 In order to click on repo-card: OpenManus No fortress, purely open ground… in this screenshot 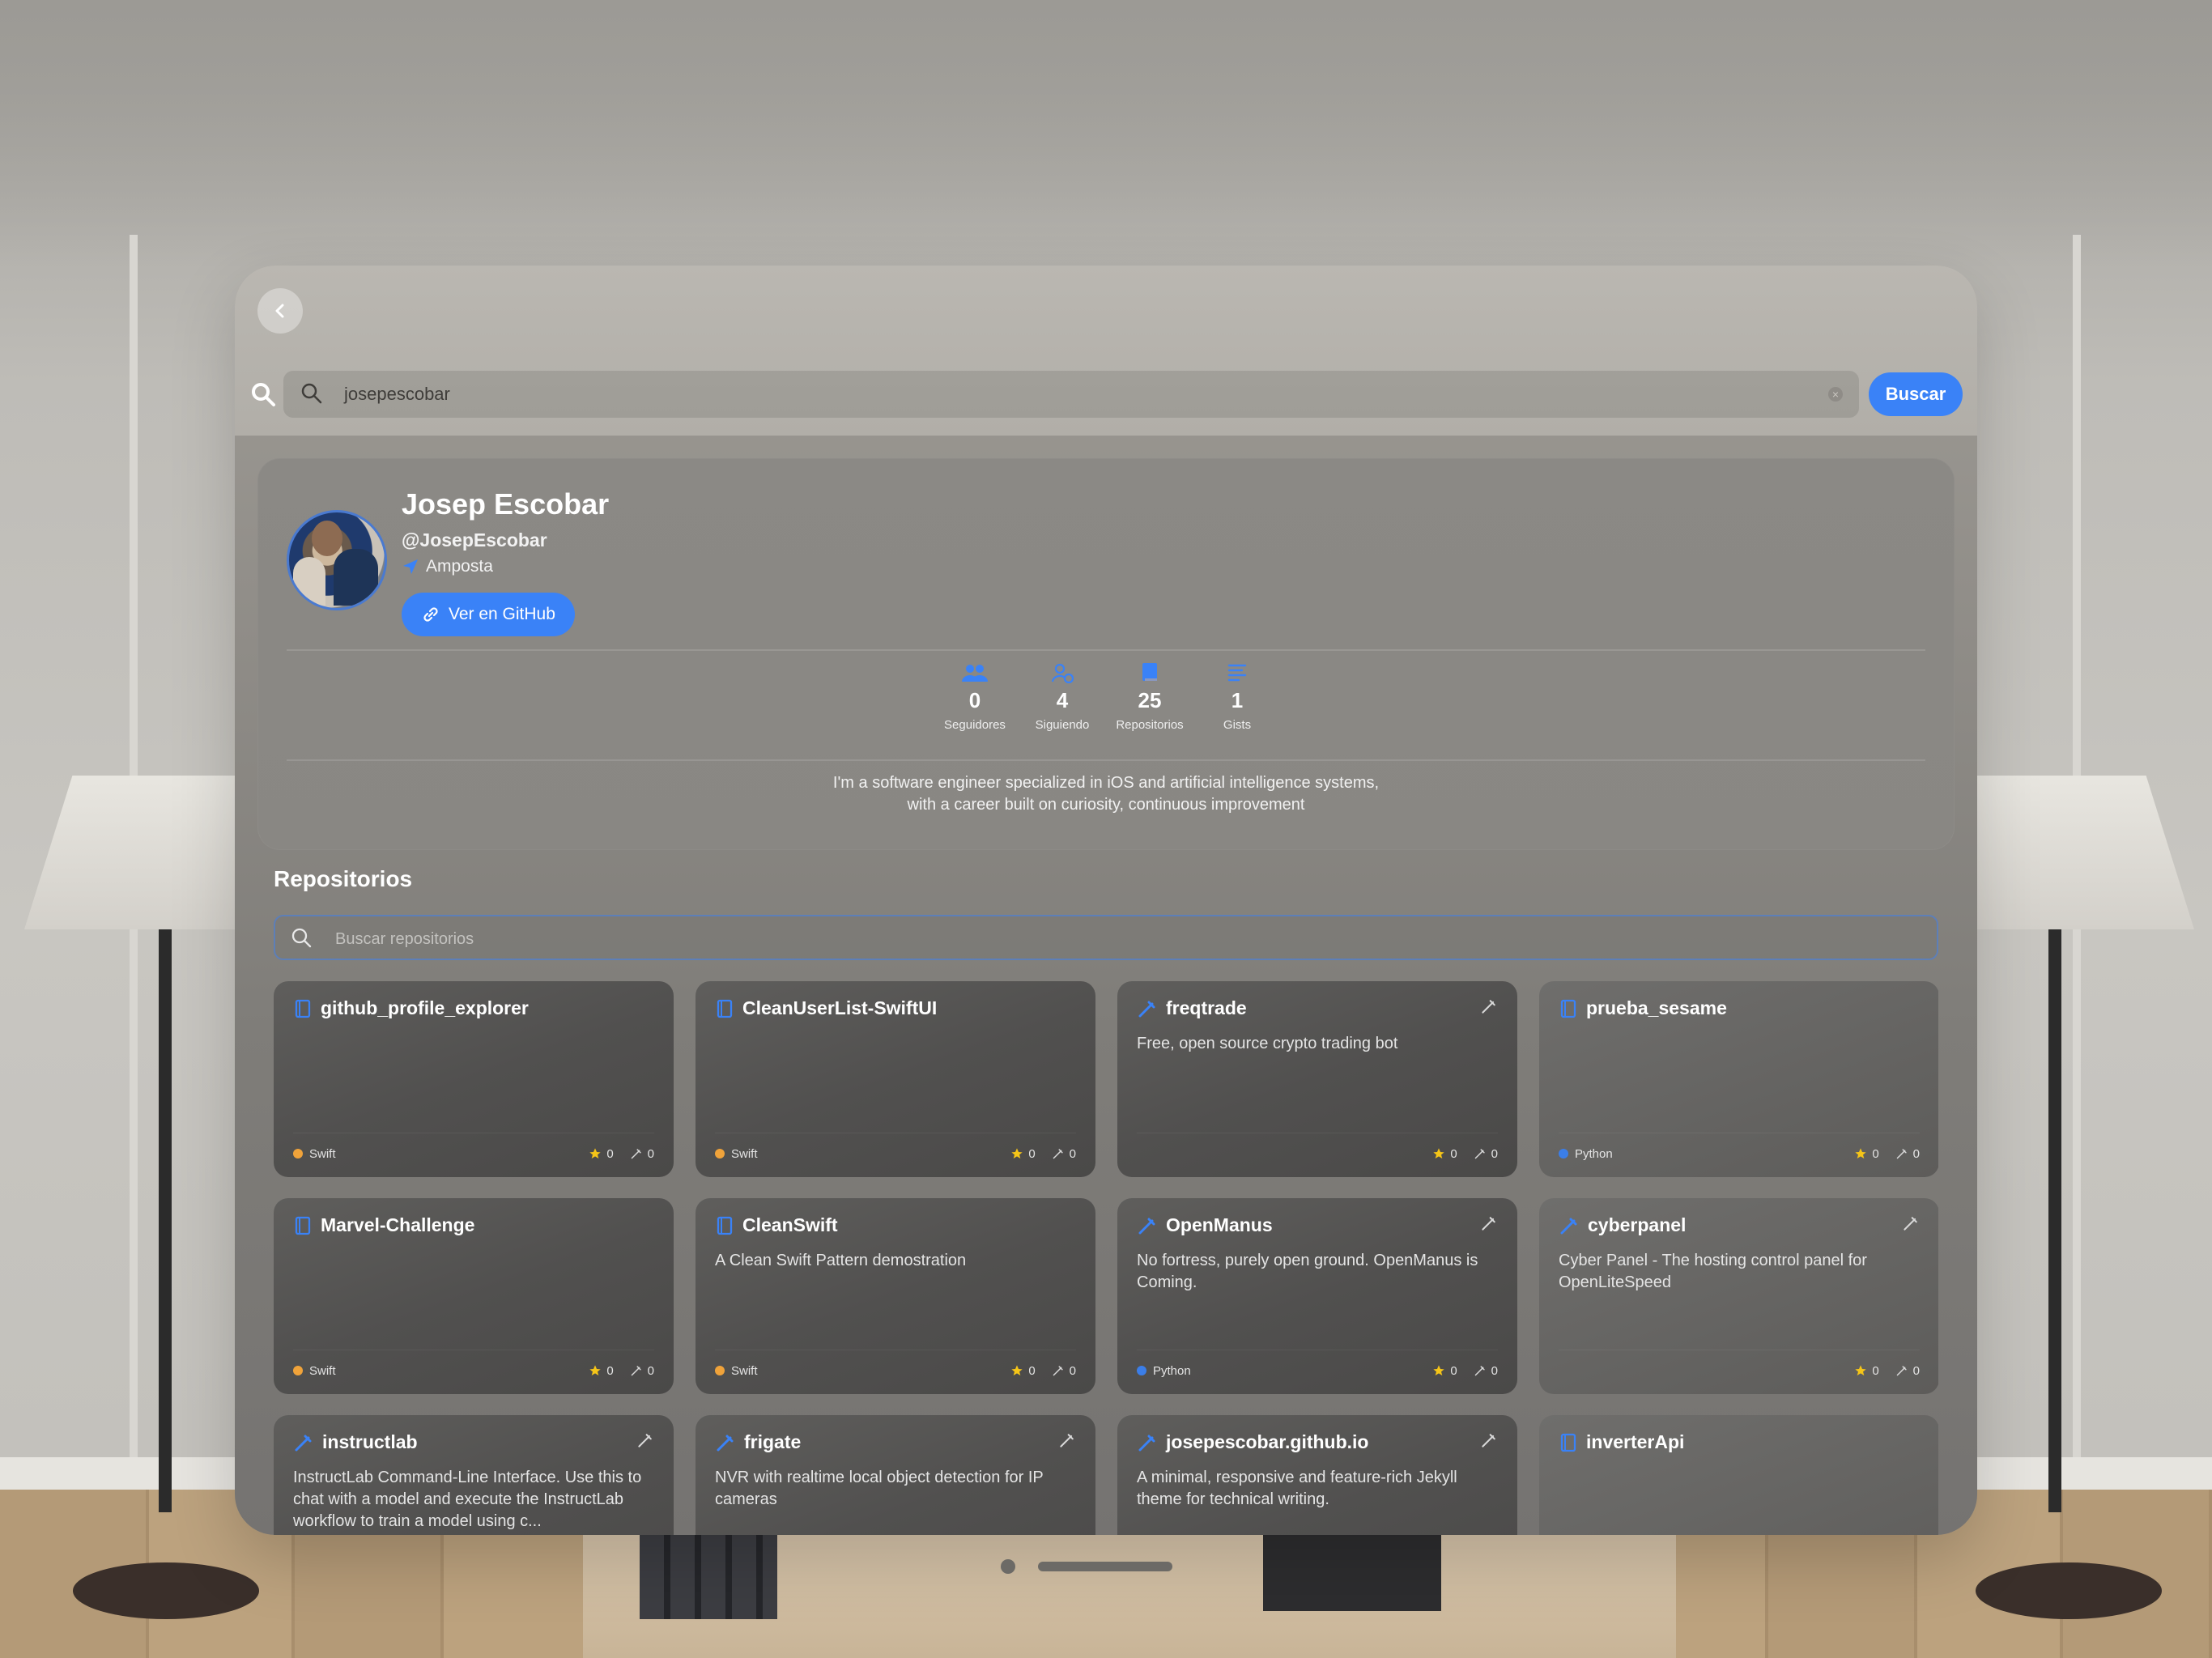, I will do `click(1317, 1296)`.